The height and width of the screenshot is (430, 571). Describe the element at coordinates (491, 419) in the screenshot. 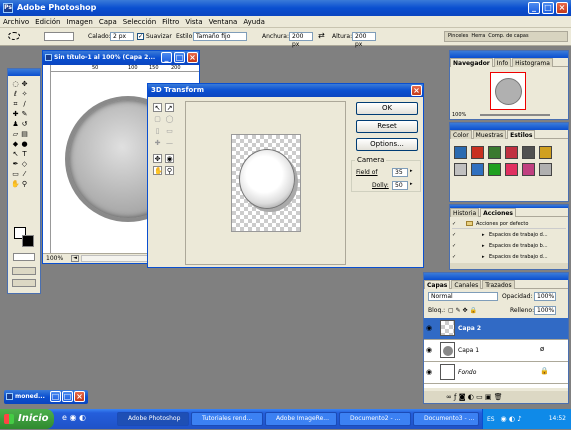

I see `language-indicator: ES` at that location.